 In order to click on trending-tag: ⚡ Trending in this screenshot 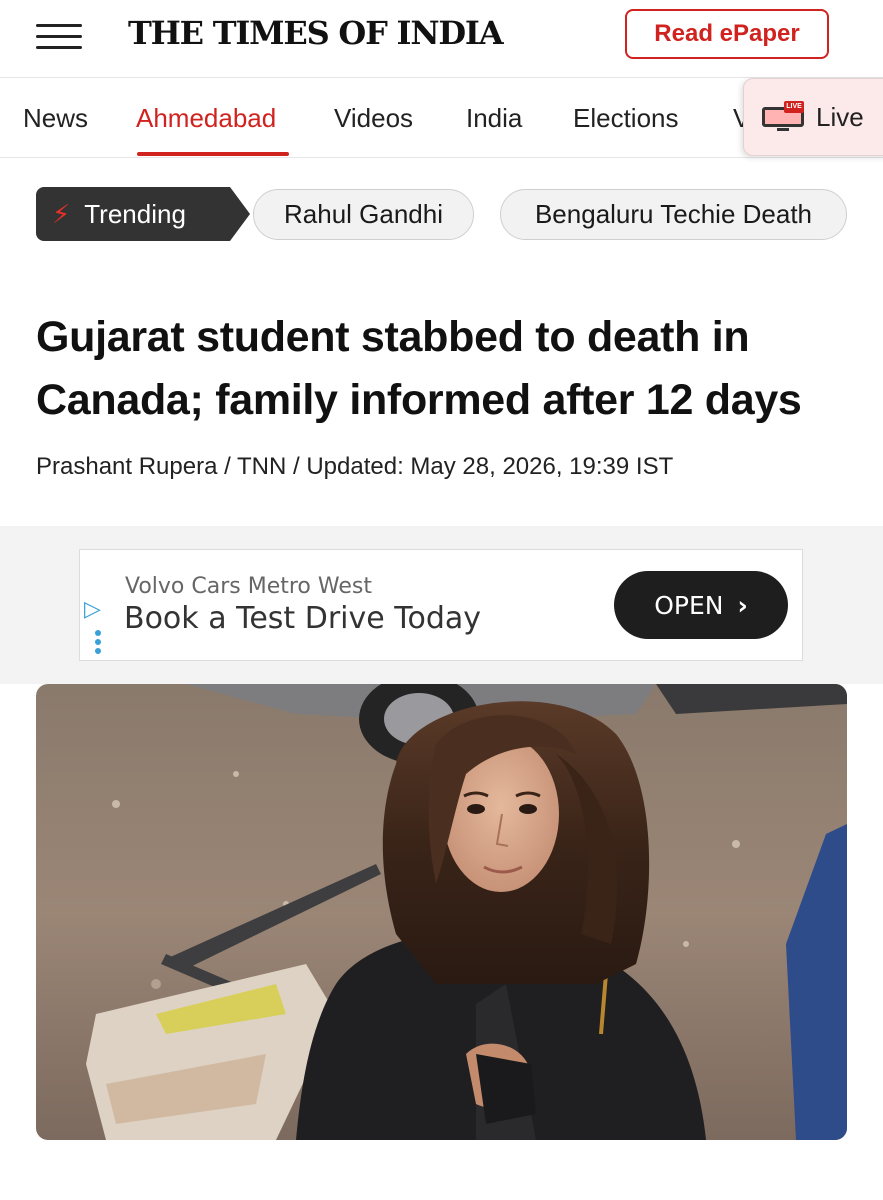, I will do `click(143, 214)`.